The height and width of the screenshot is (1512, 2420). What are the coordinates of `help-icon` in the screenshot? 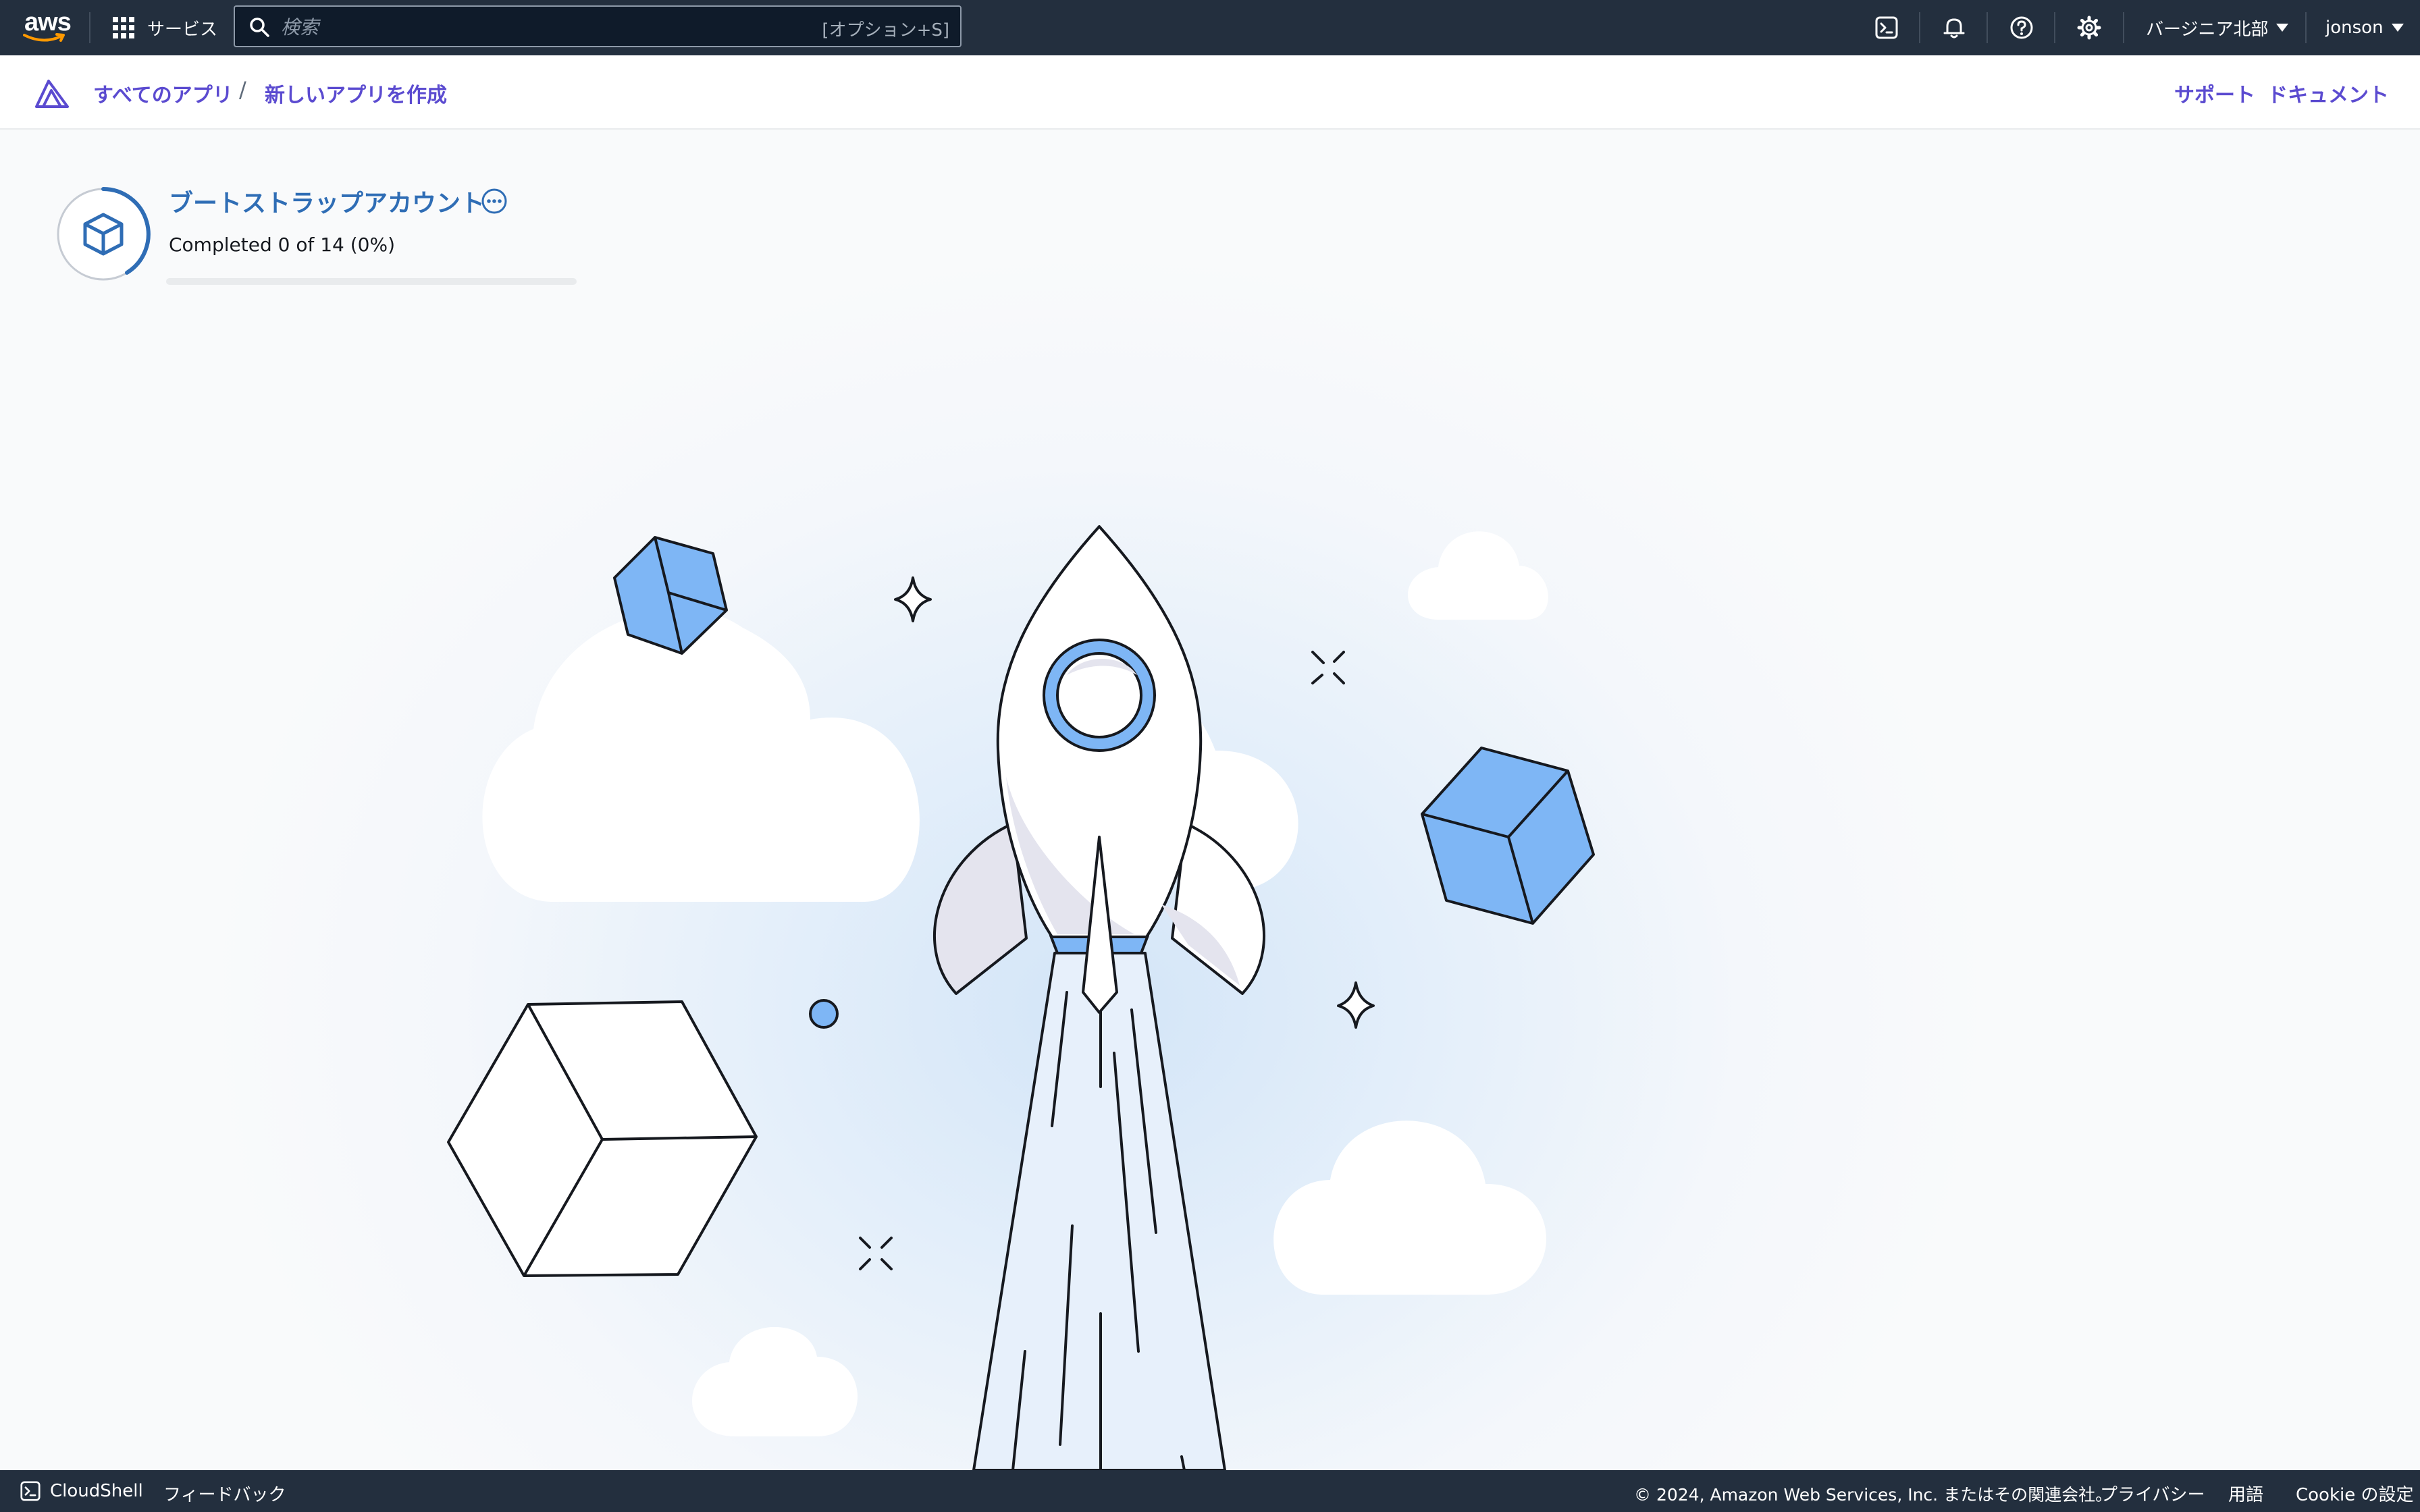 It's located at (2021, 27).